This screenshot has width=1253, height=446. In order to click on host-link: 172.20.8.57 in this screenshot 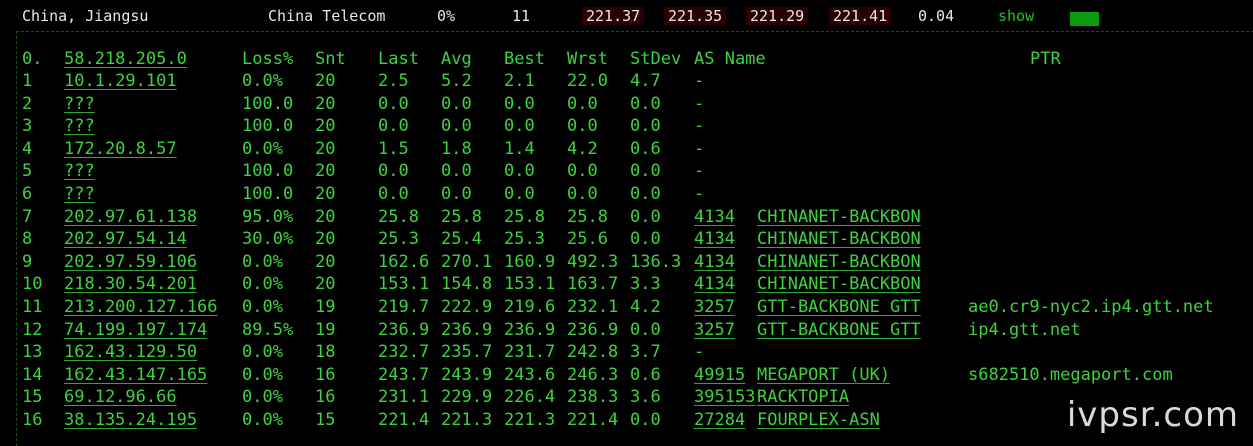, I will do `click(120, 149)`.